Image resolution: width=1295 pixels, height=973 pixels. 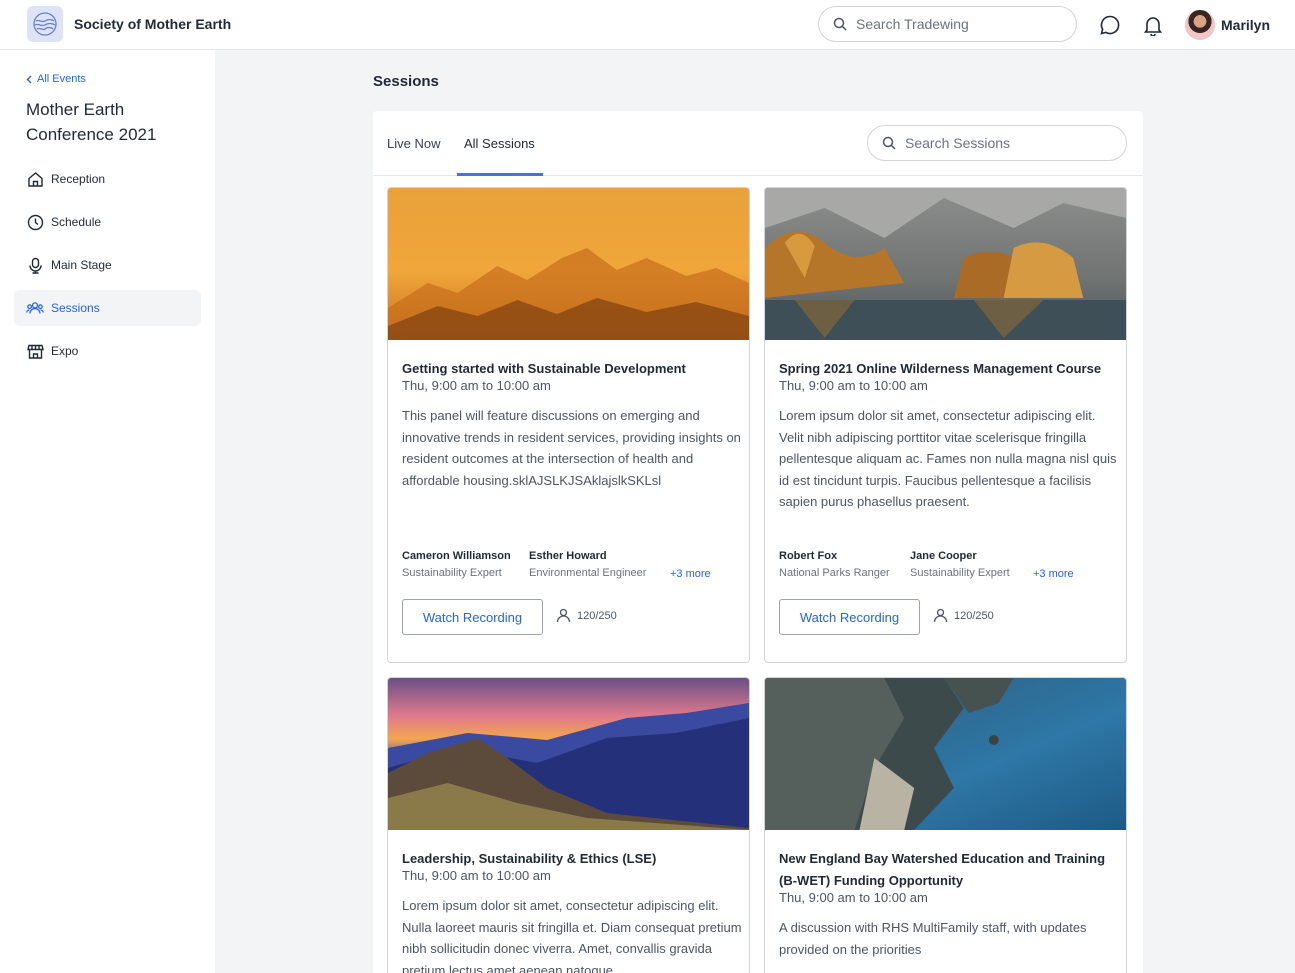 What do you see at coordinates (29, 79) in the screenshot?
I see `chevron-left-icon` at bounding box center [29, 79].